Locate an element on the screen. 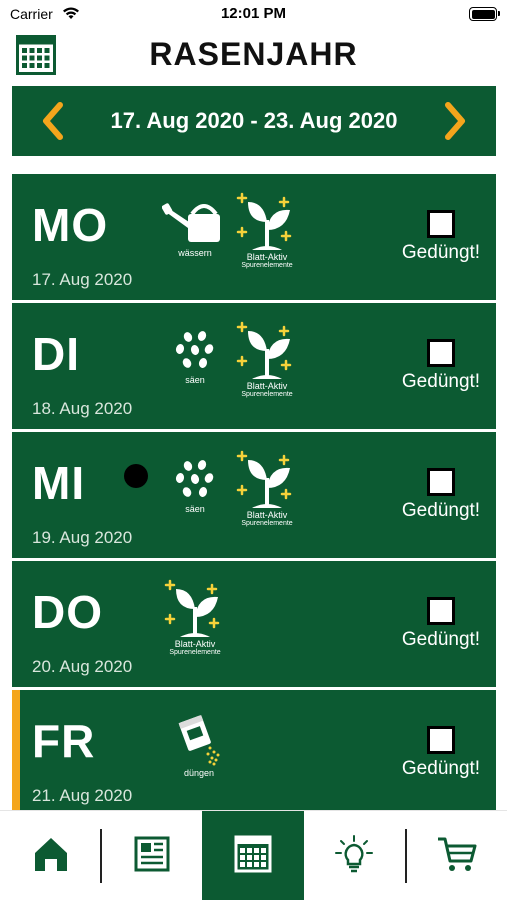 The height and width of the screenshot is (900, 507). tab-bar is located at coordinates (253, 855).